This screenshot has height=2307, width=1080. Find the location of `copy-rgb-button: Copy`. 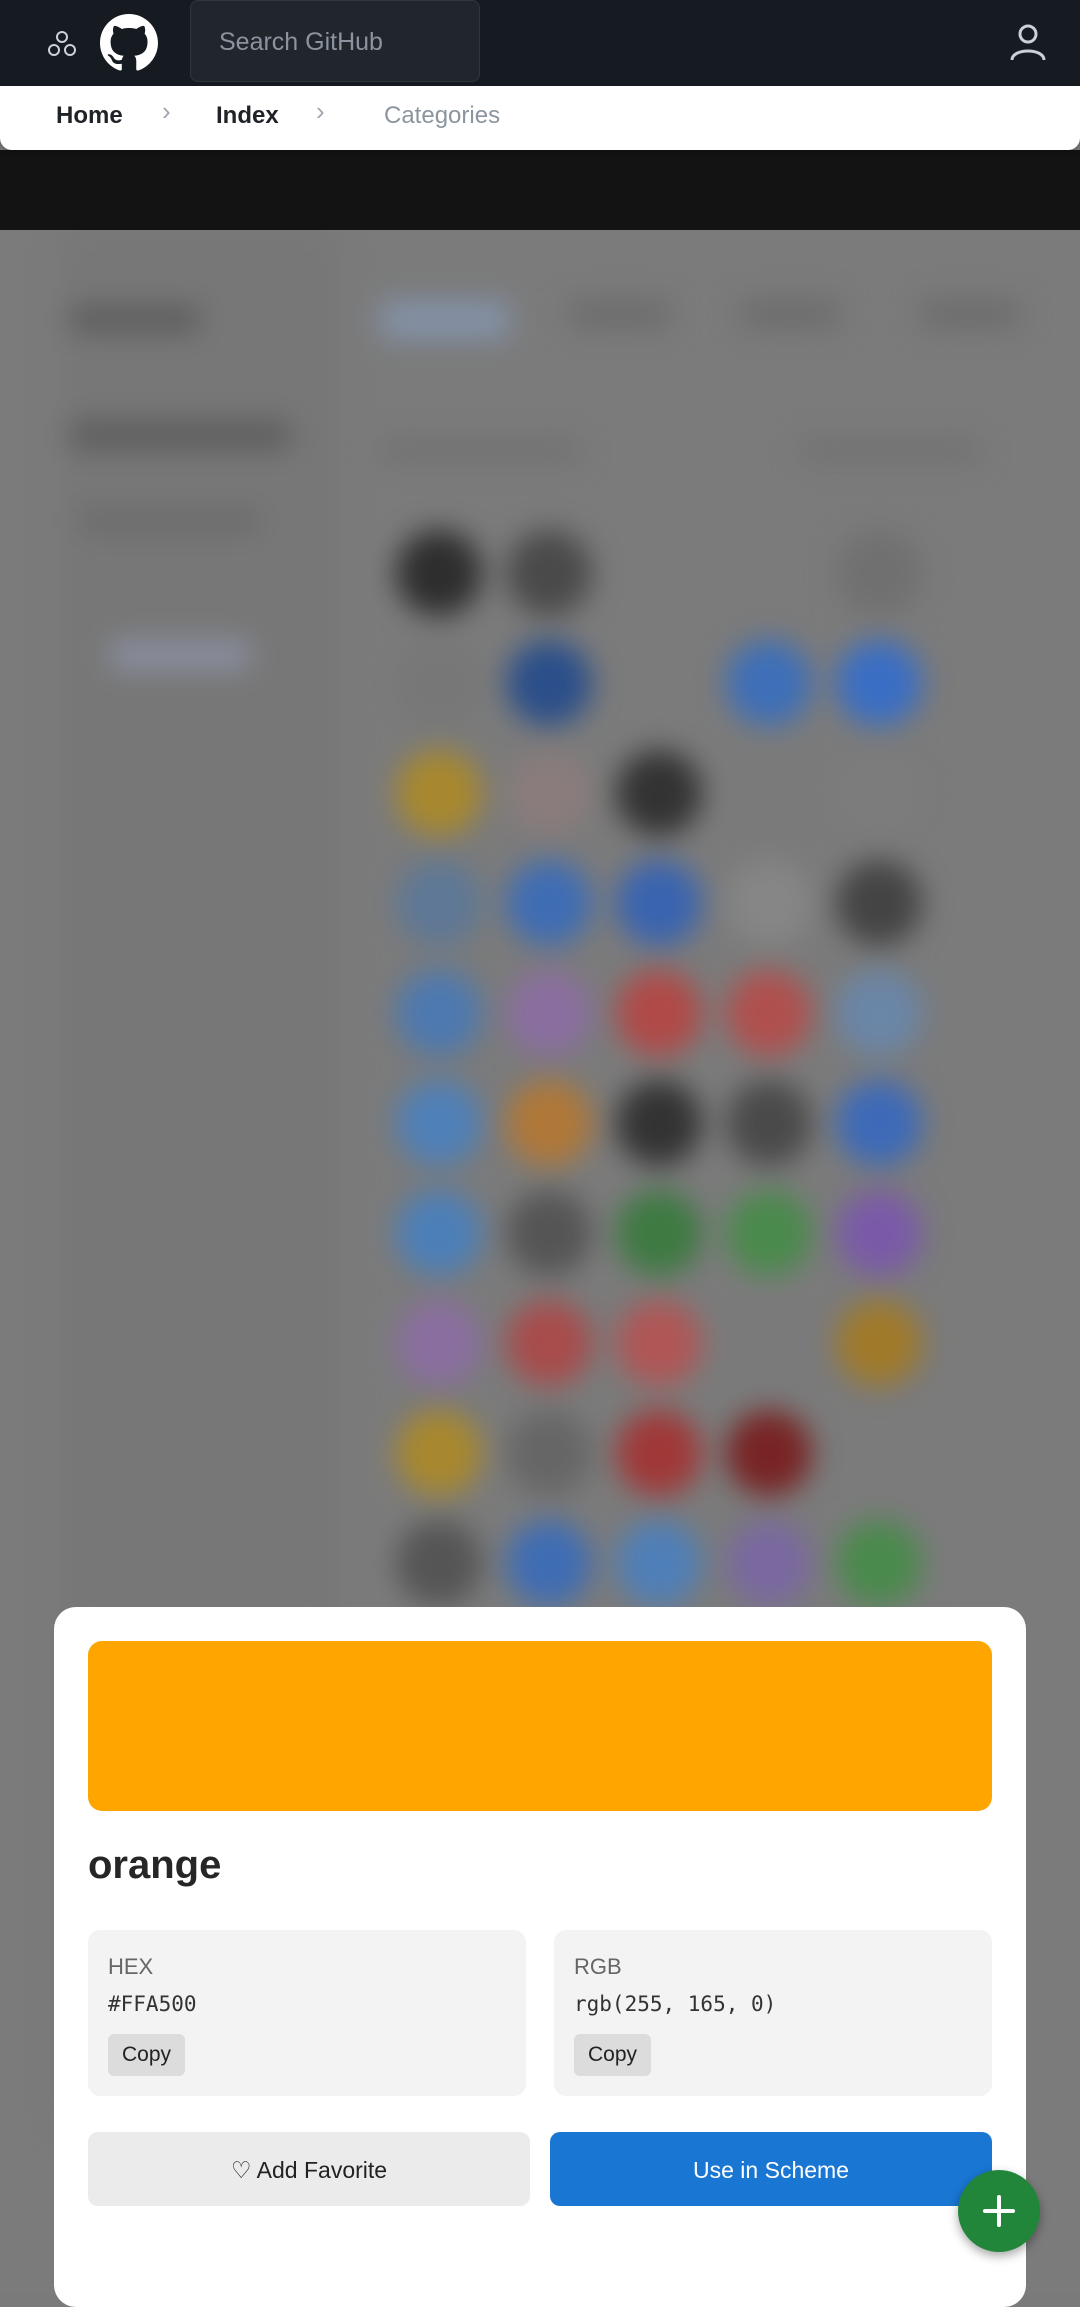

copy-rgb-button: Copy is located at coordinates (613, 2055).